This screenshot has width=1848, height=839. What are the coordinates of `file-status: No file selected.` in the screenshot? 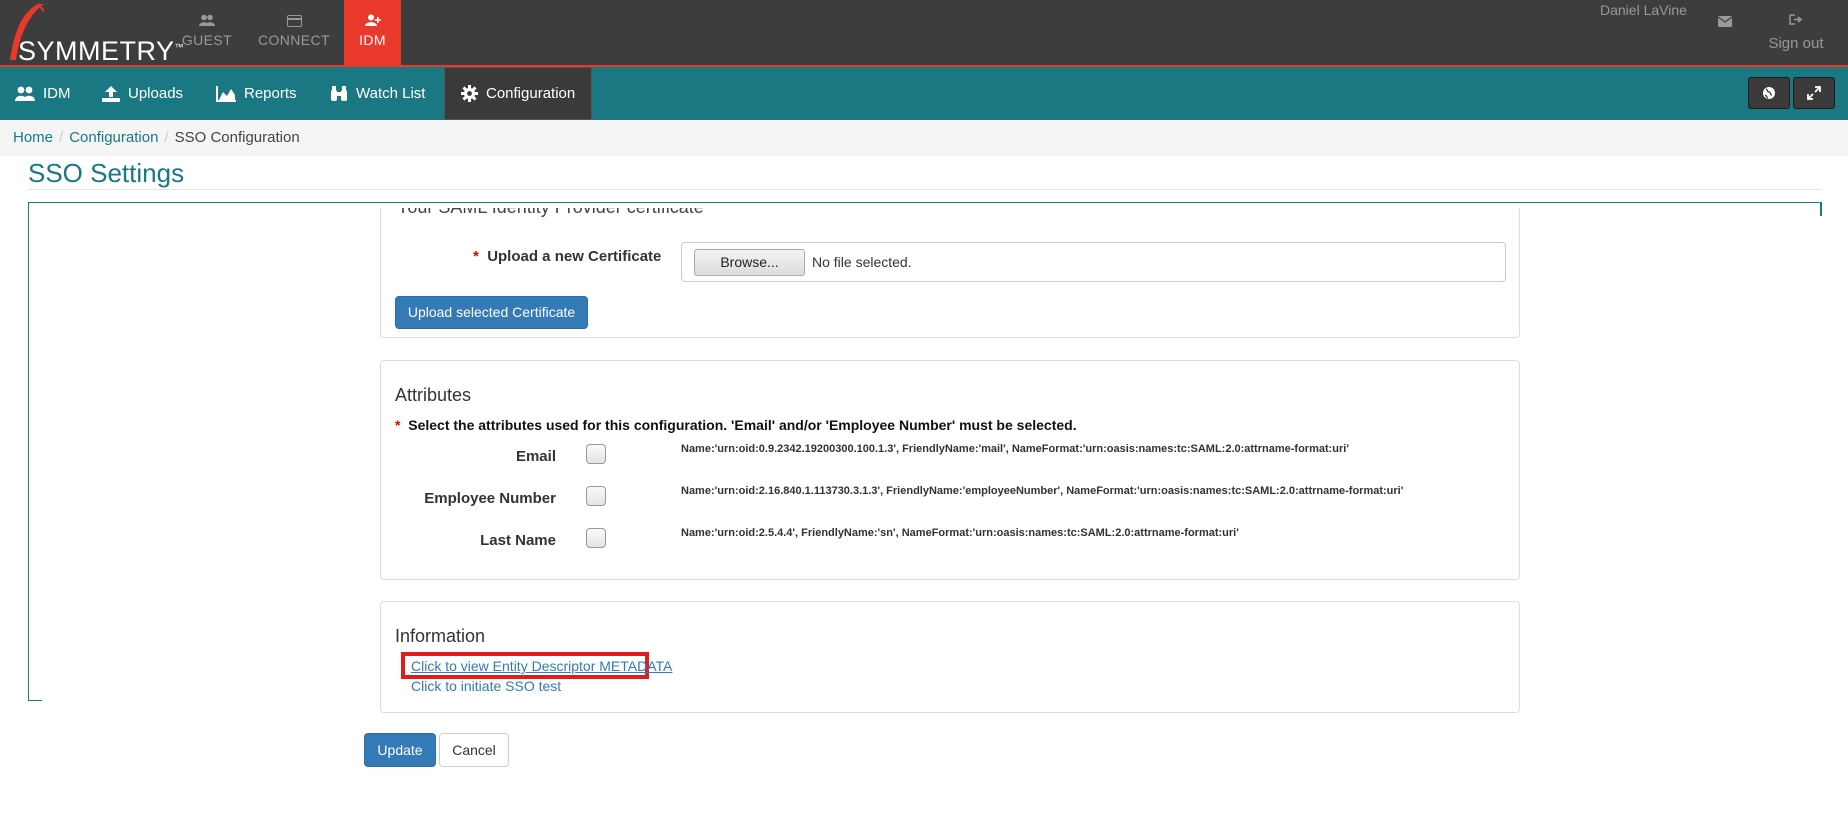 It's located at (862, 262).